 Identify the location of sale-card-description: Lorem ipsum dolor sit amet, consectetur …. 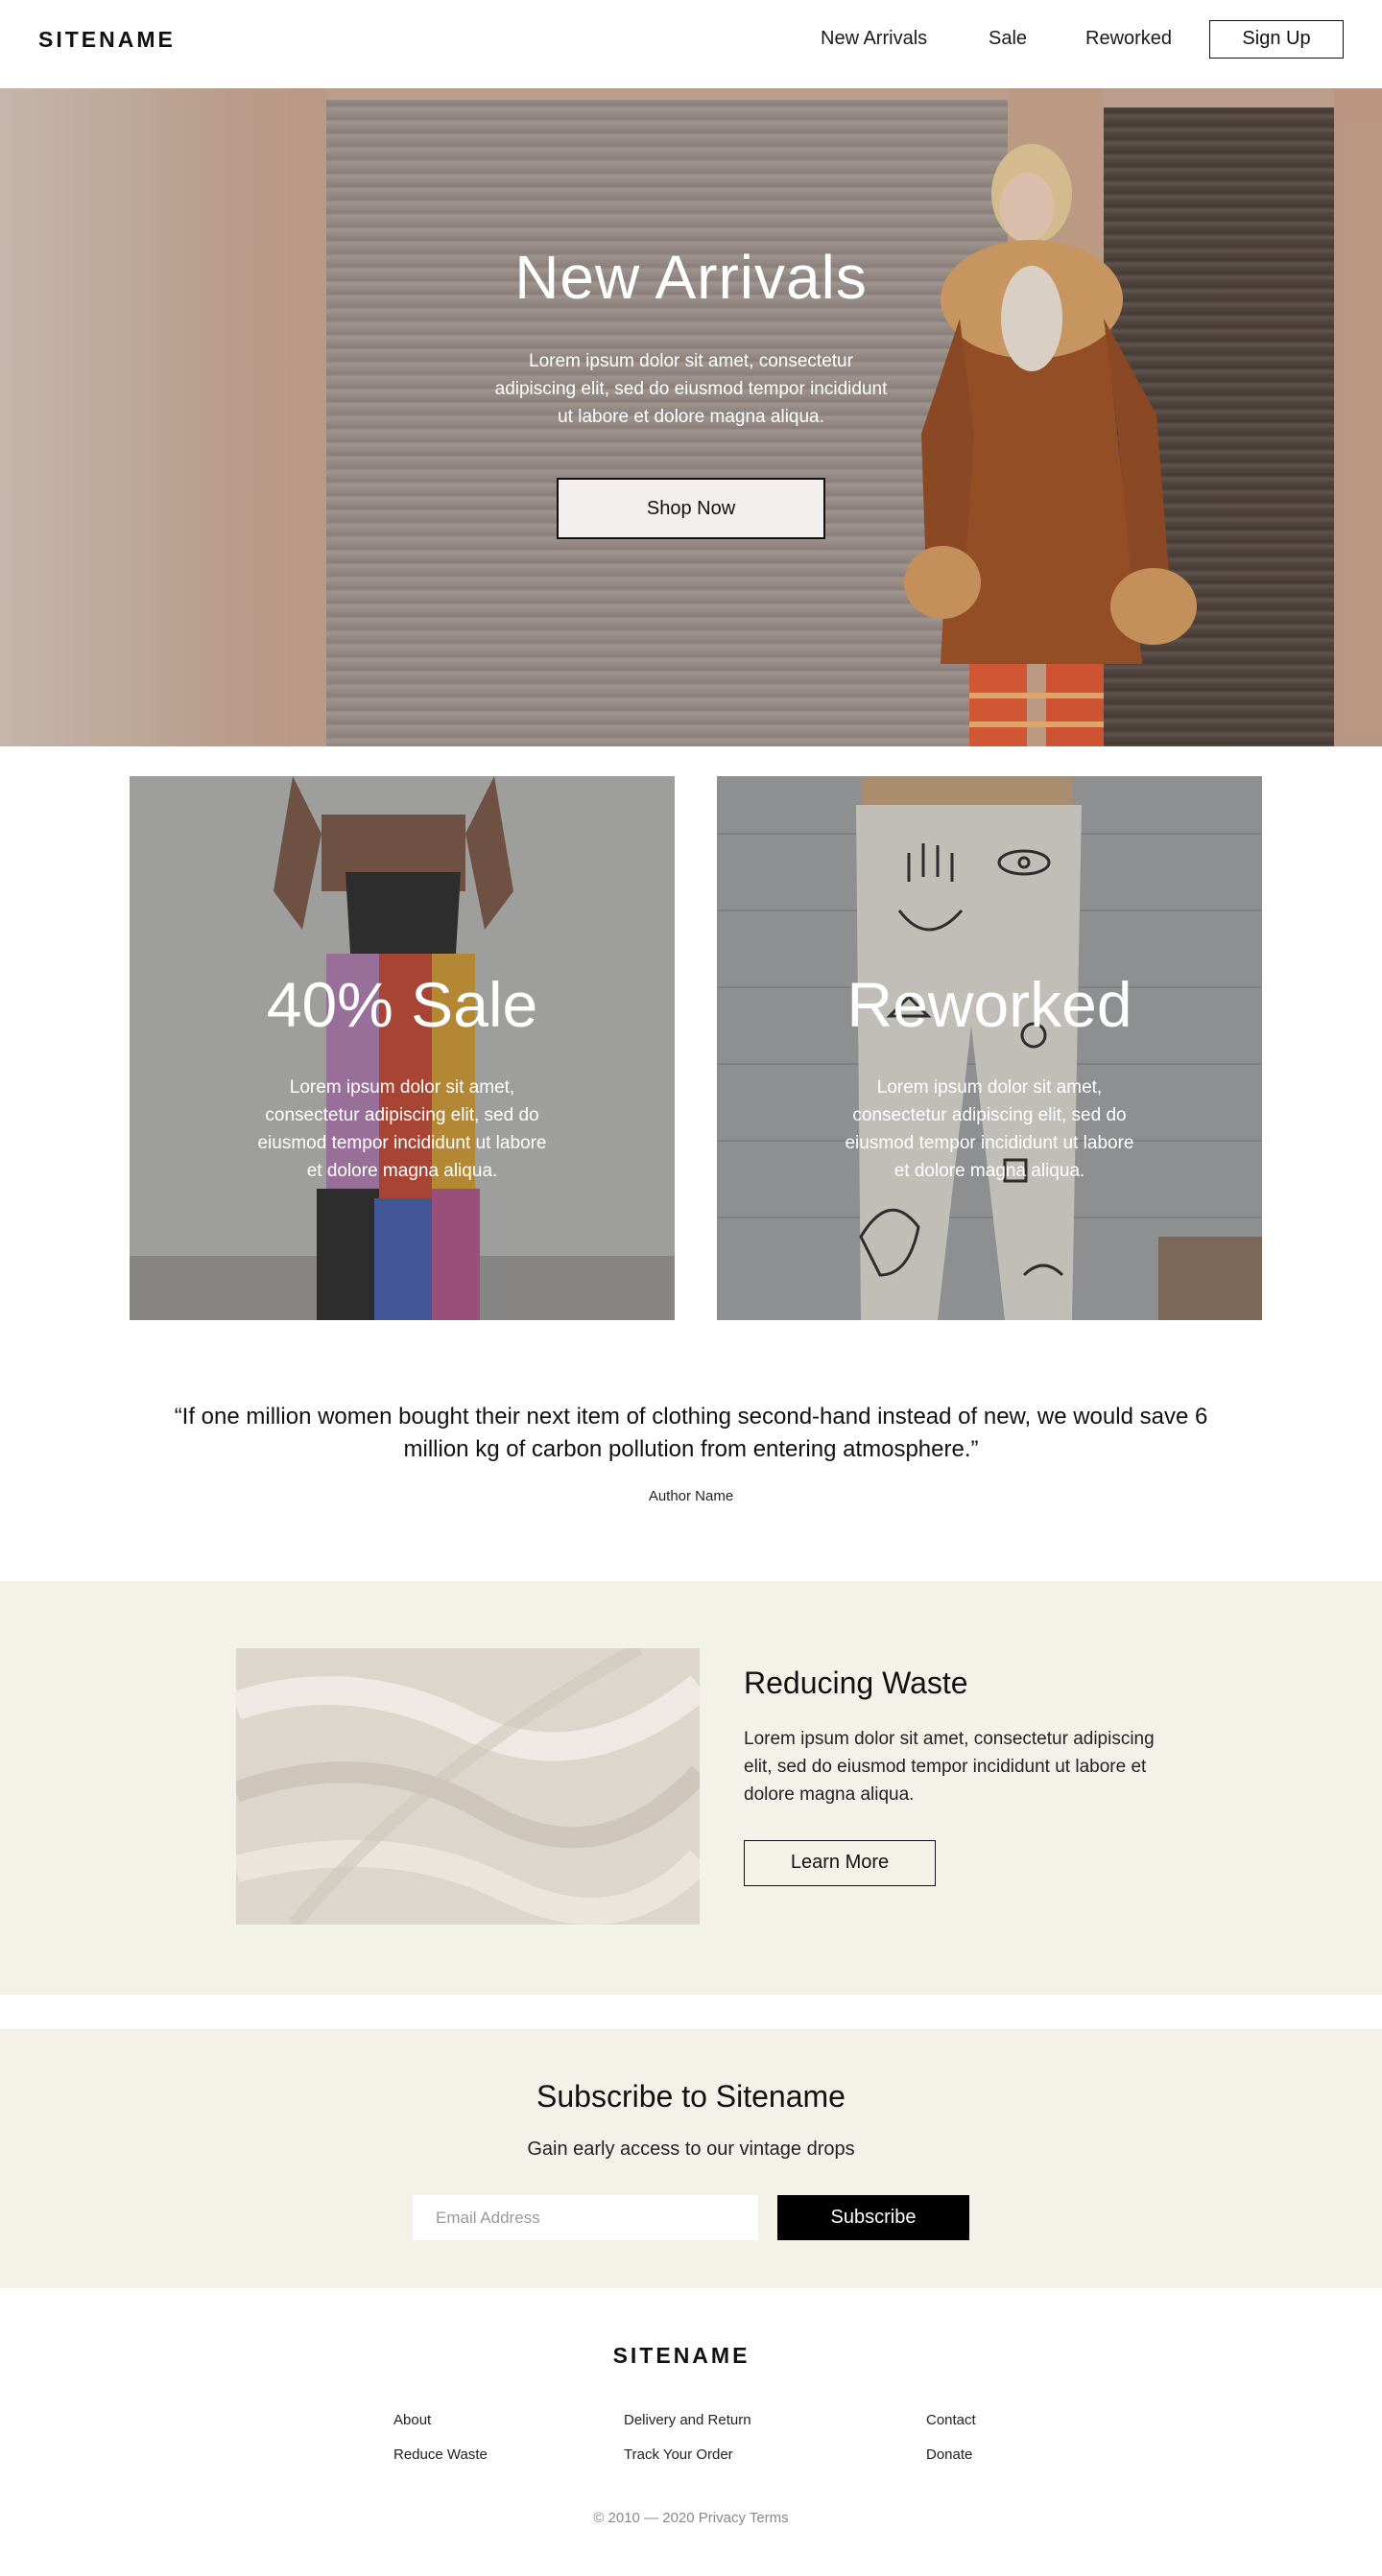
(402, 1129).